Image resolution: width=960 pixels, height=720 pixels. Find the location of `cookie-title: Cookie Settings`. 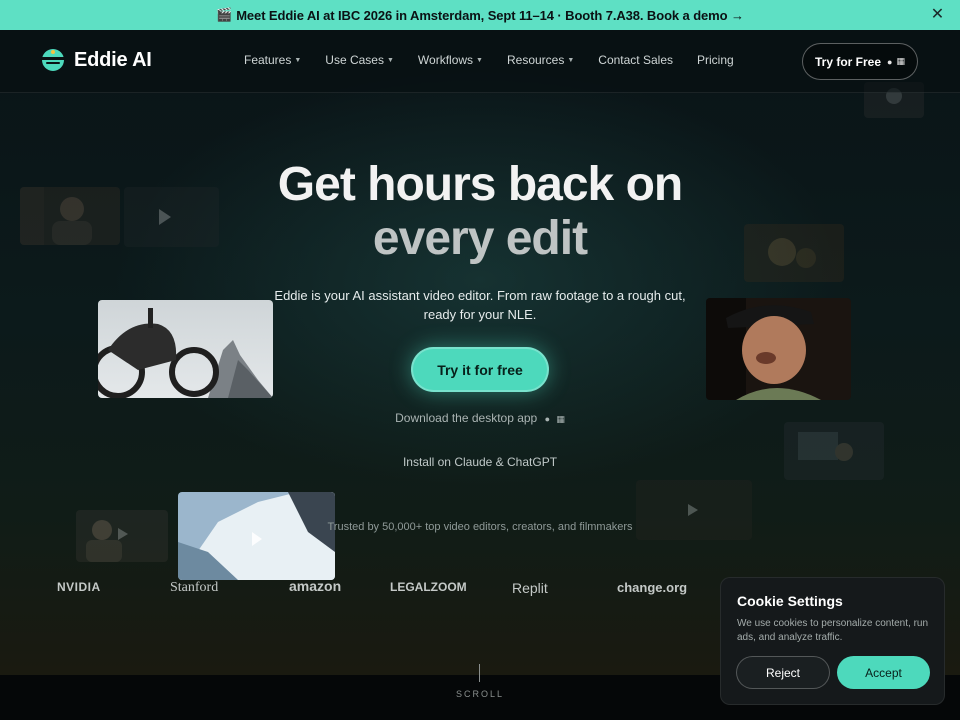

cookie-title: Cookie Settings is located at coordinates (790, 601).